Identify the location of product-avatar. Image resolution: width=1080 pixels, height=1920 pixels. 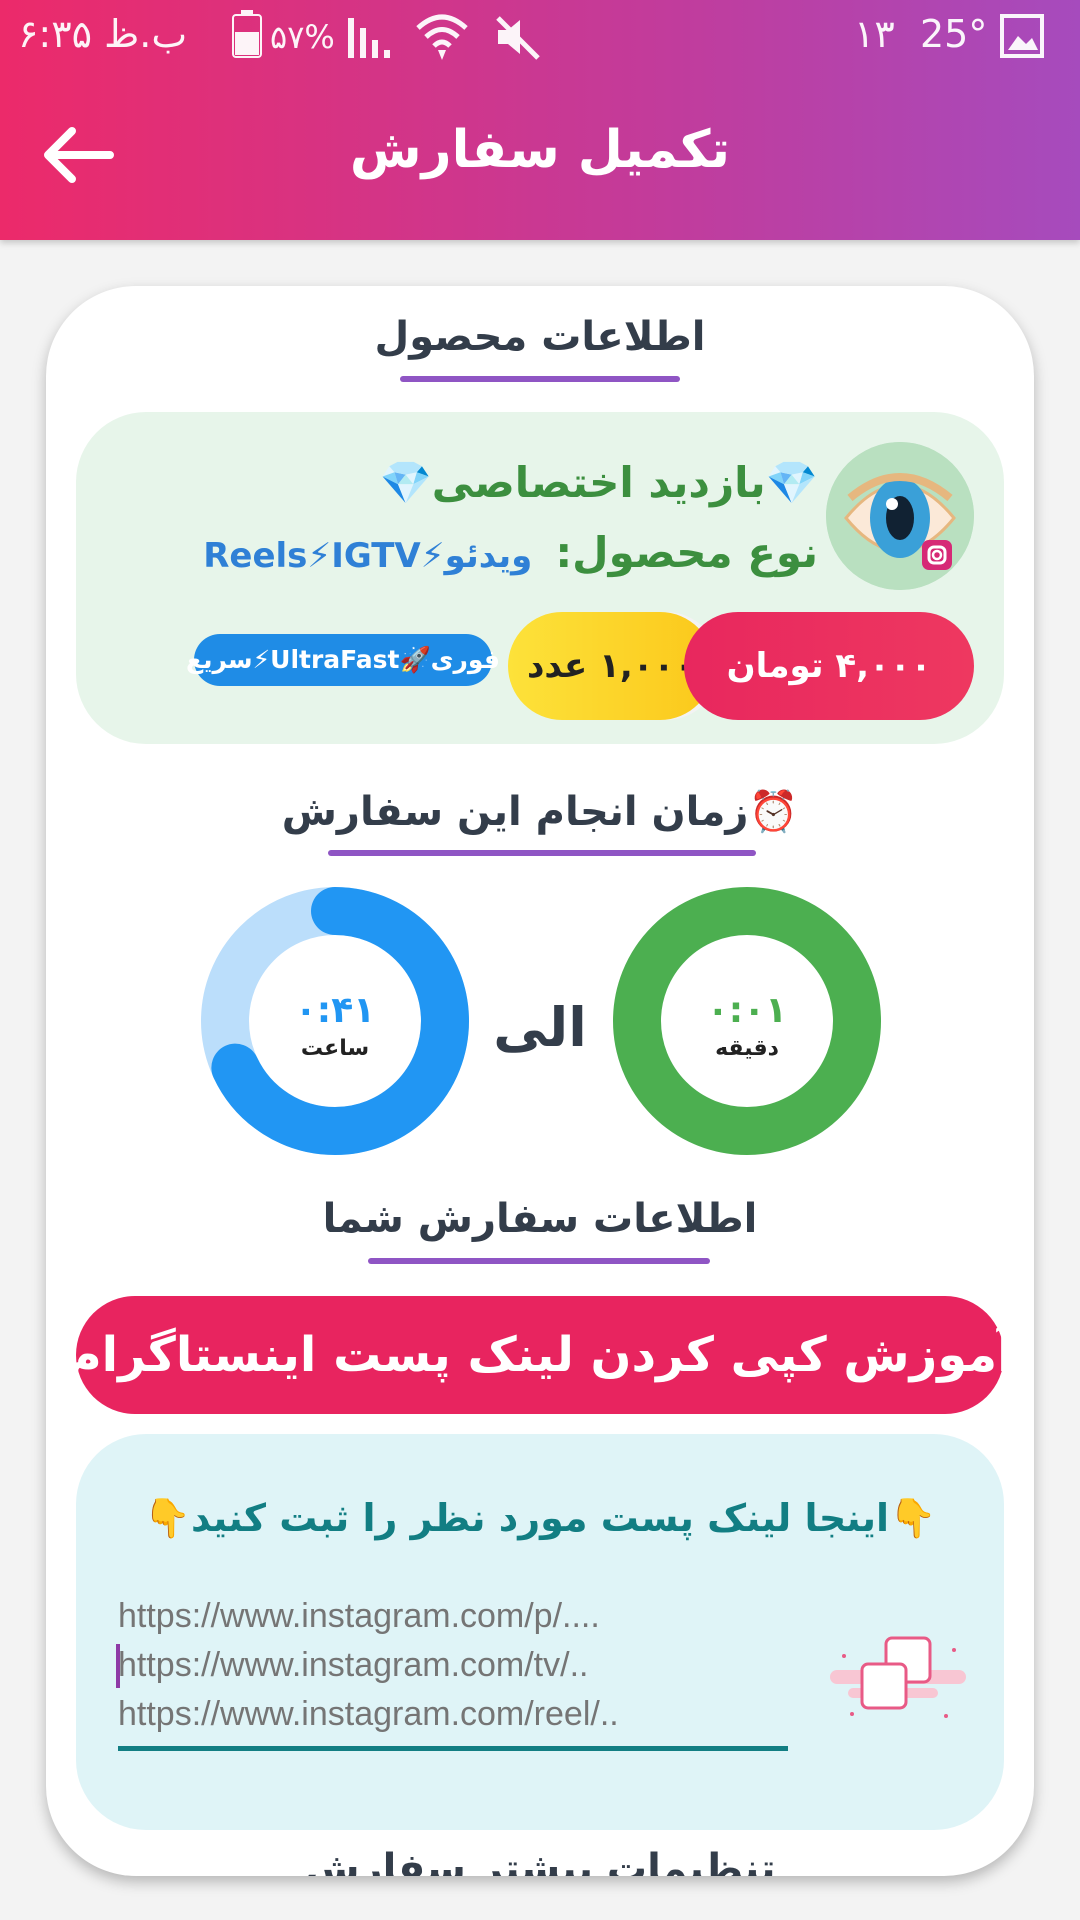
(900, 516).